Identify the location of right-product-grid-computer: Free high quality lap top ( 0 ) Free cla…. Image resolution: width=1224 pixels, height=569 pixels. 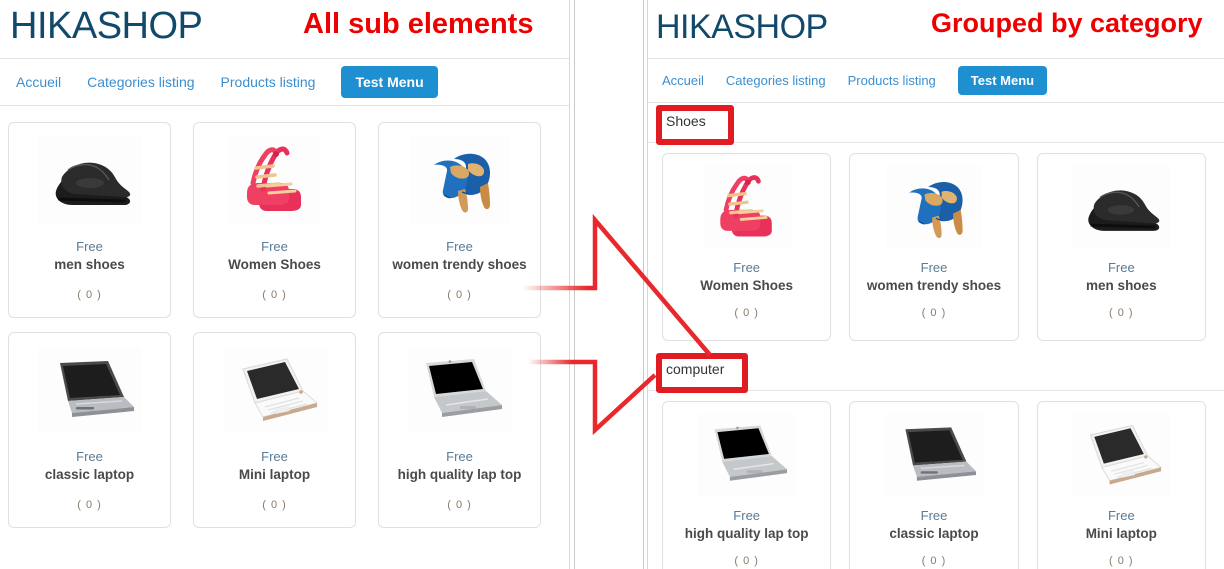
(936, 483).